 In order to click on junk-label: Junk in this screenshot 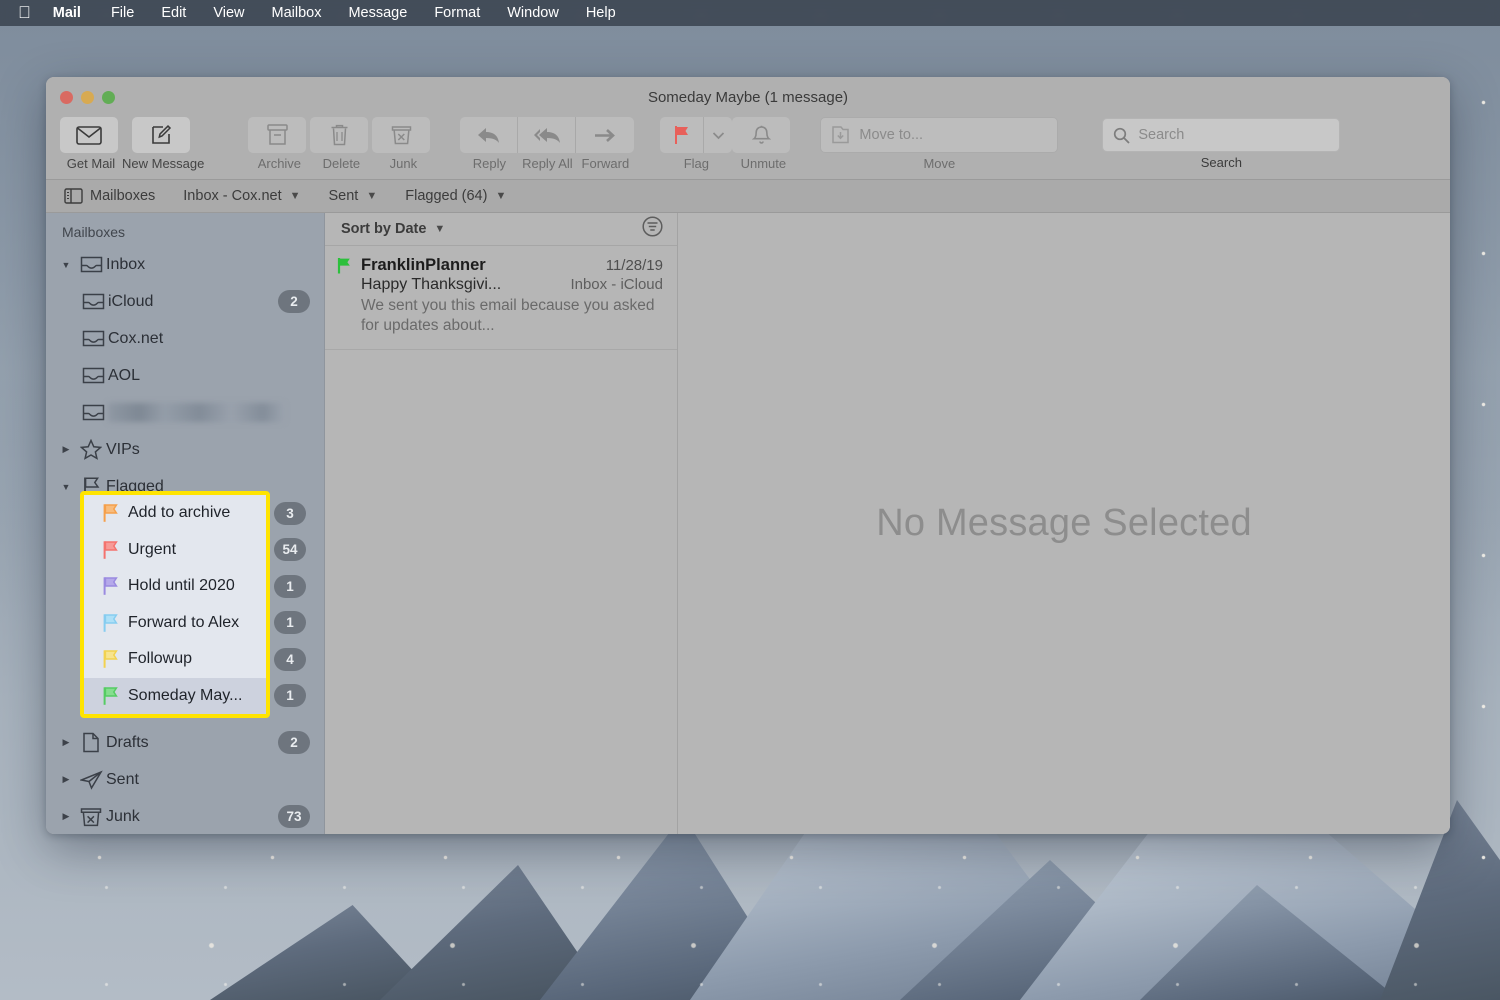, I will do `click(403, 163)`.